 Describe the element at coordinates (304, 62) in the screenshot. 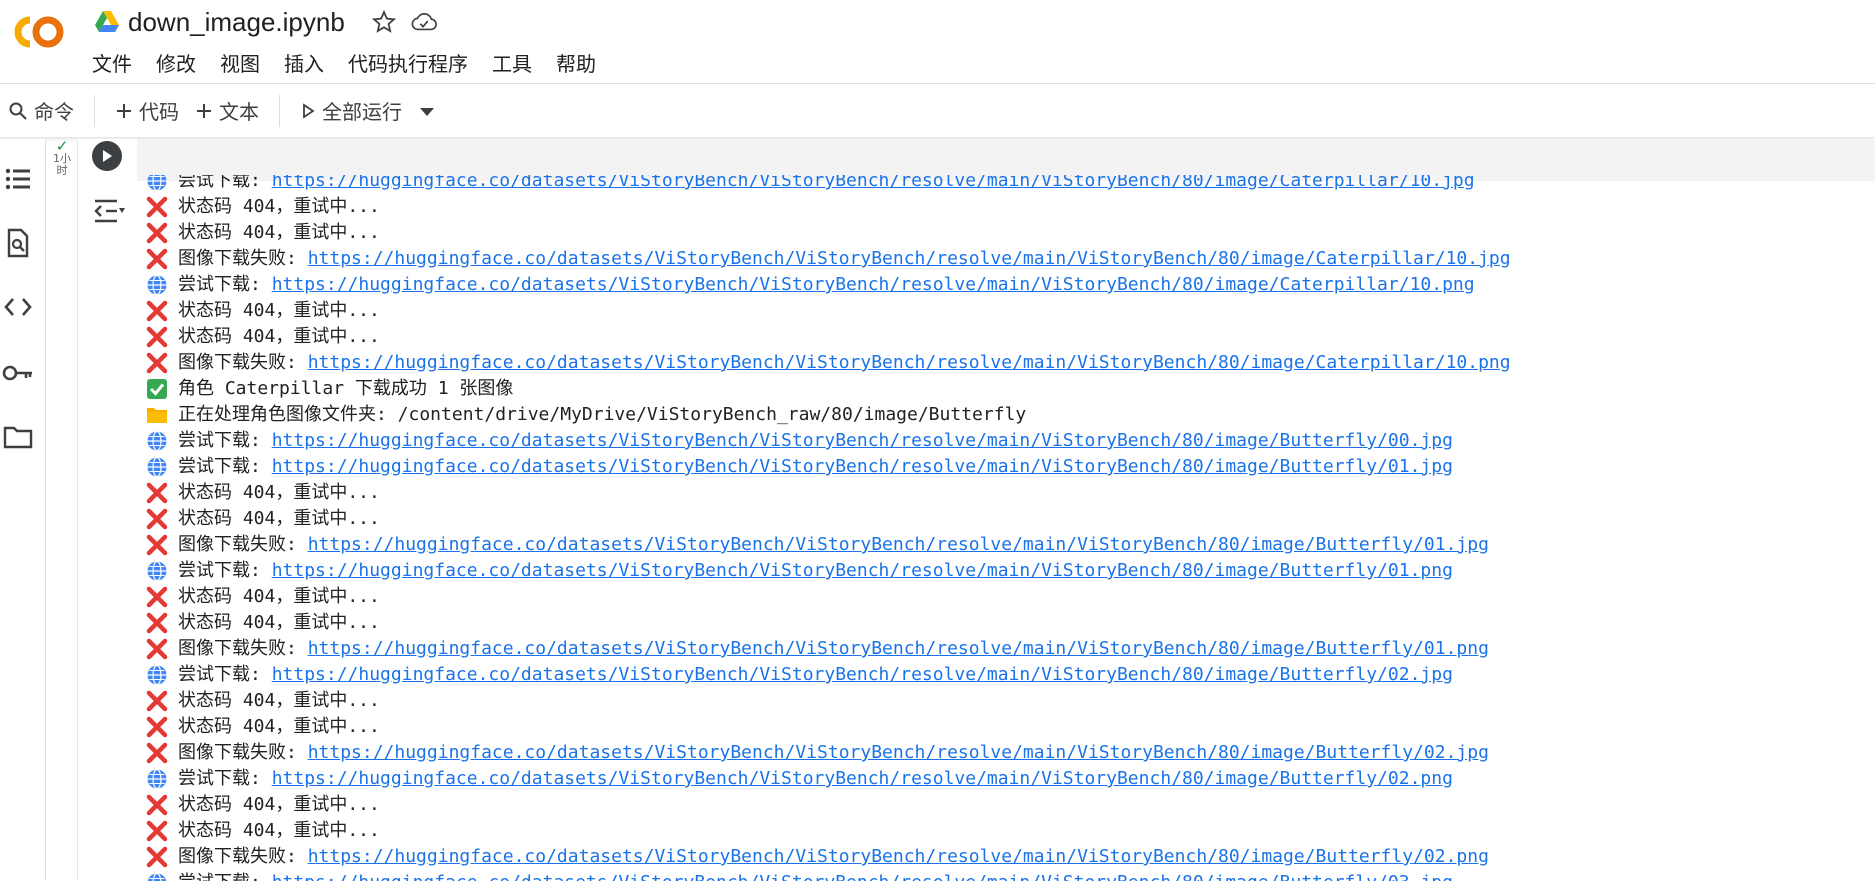

I see `menu-insert: 插入` at that location.